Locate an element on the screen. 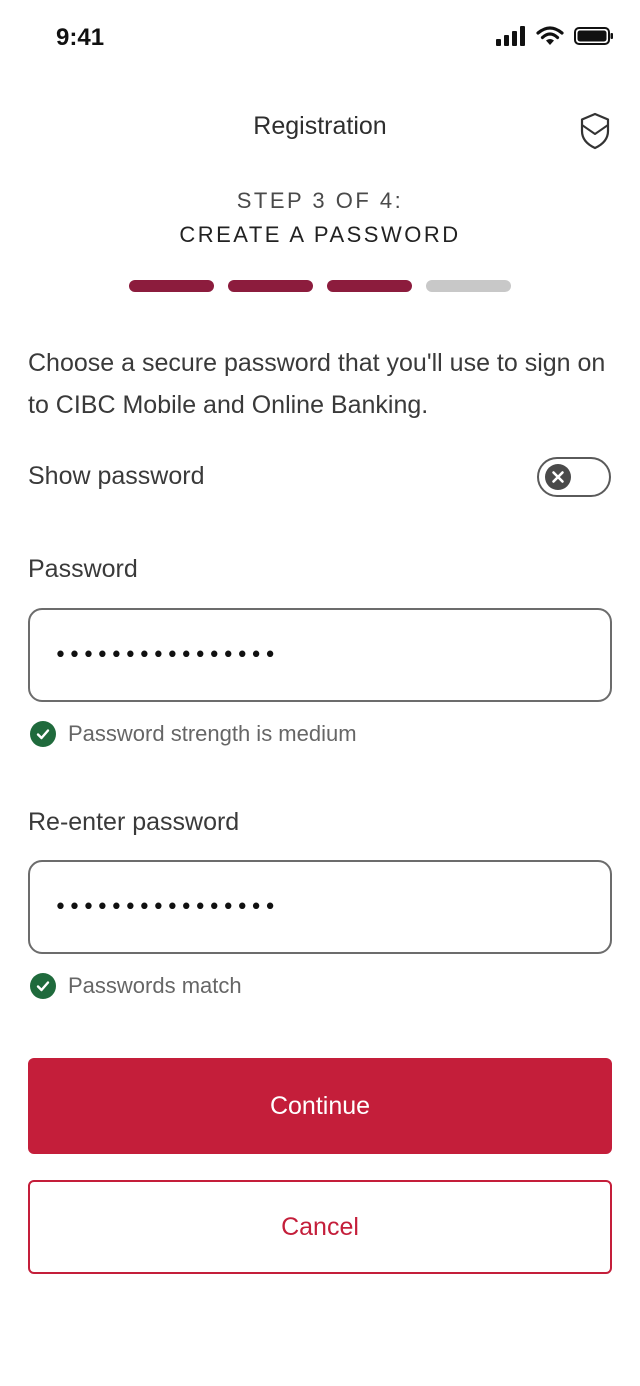  password-input is located at coordinates (319, 655).